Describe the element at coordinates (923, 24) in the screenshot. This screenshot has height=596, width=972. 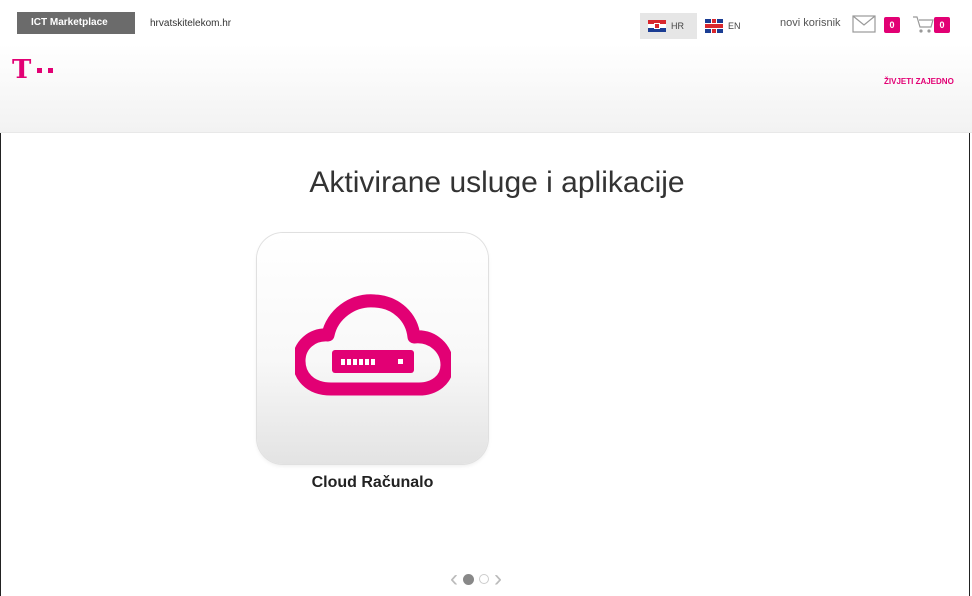
I see `cart-icon` at that location.